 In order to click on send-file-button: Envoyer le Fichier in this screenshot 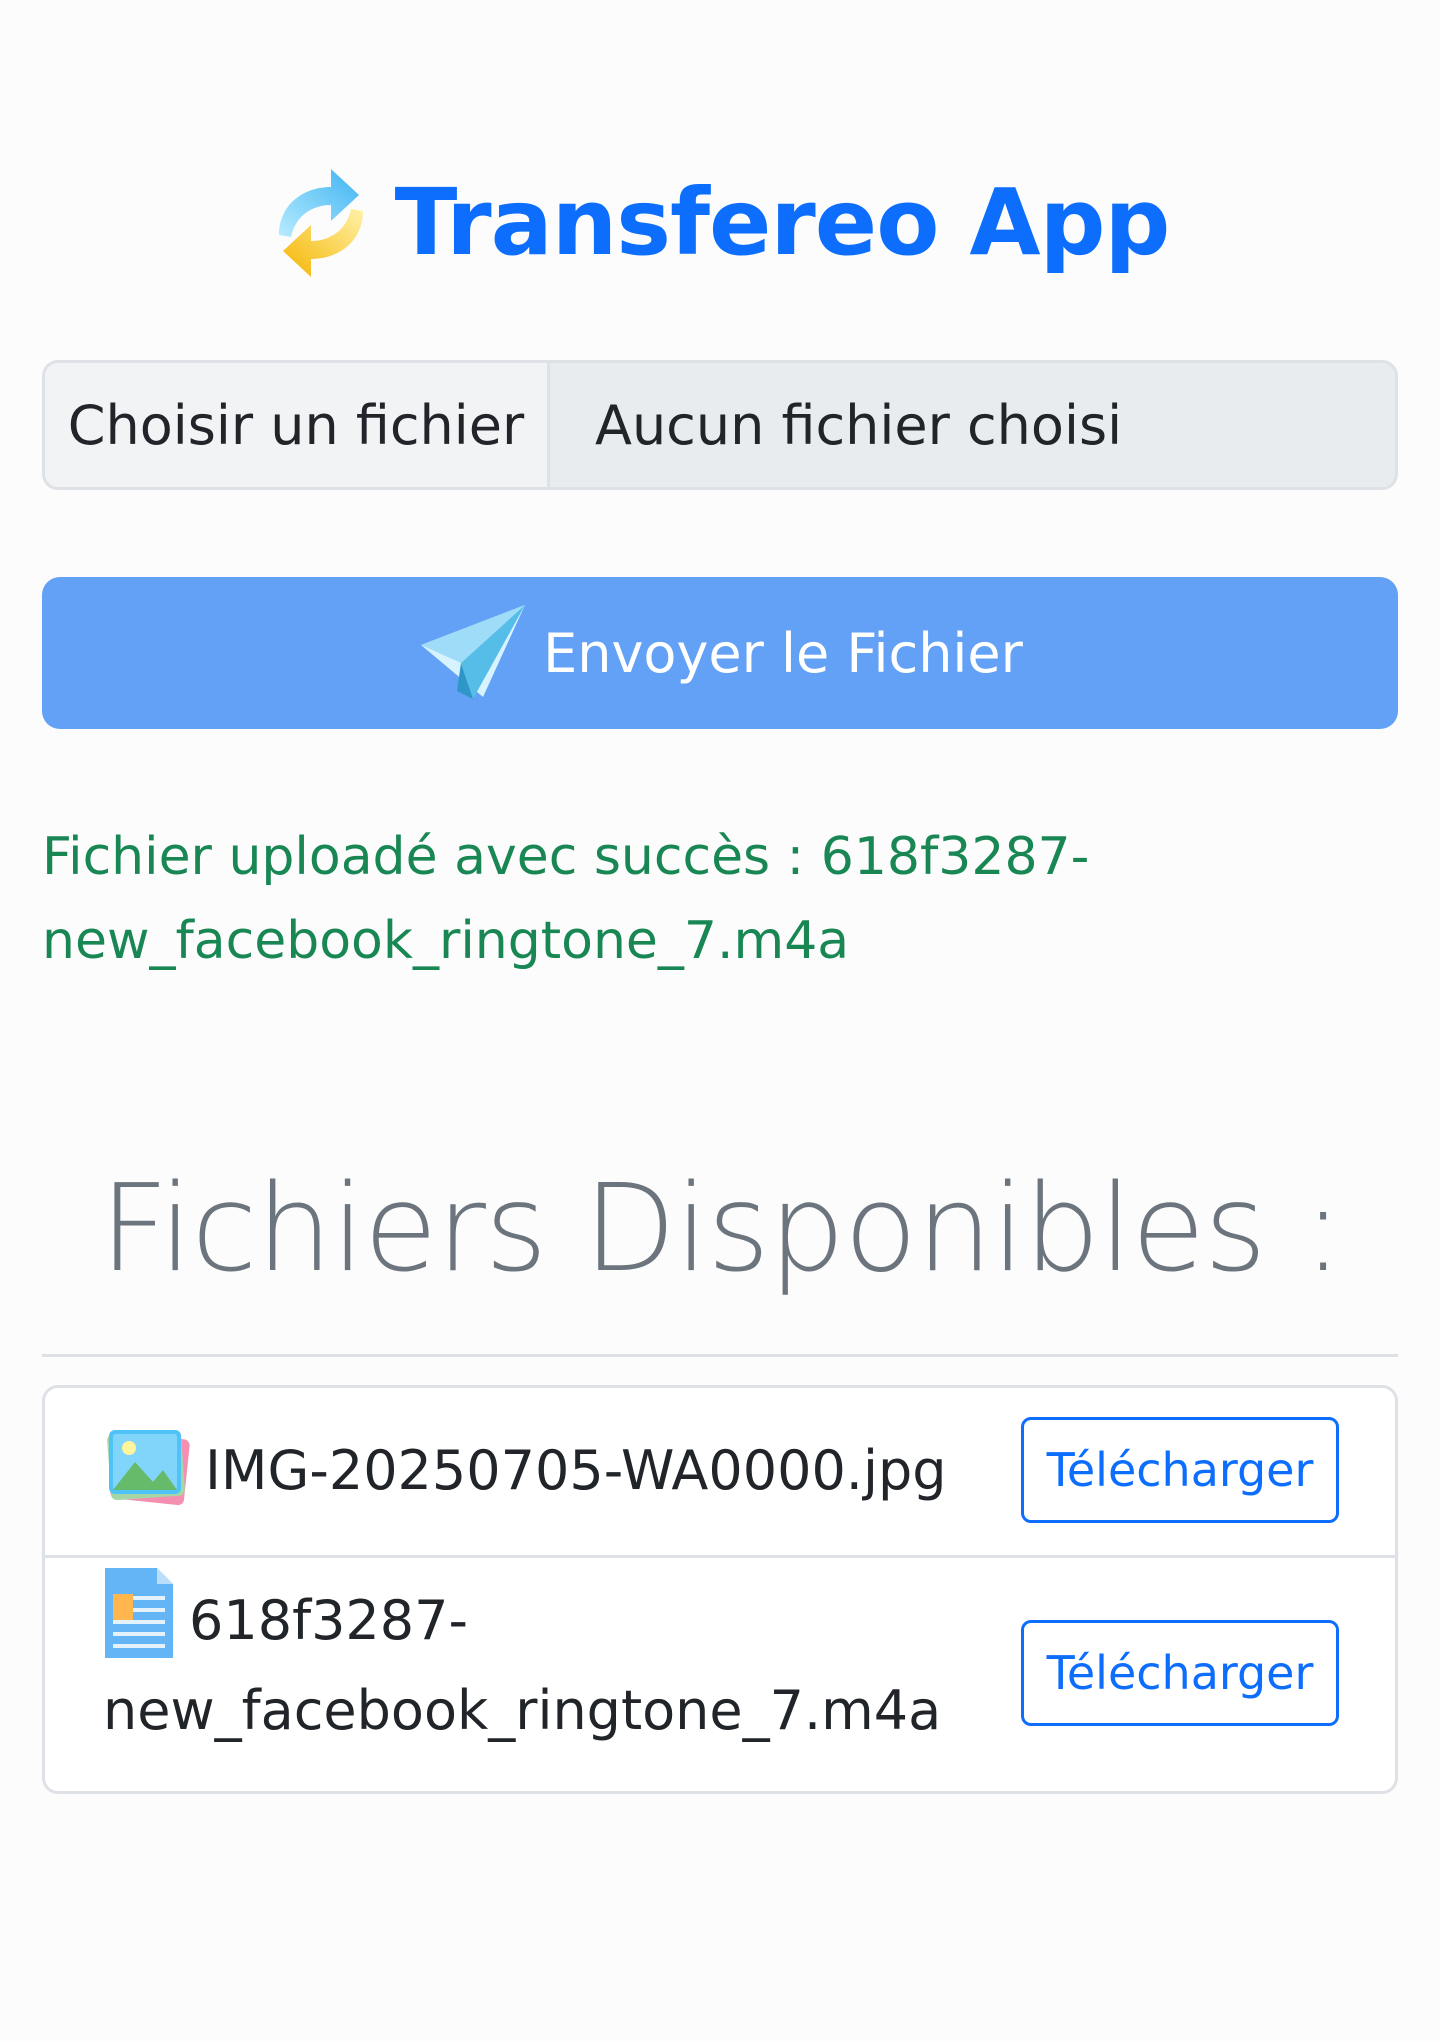, I will do `click(720, 653)`.